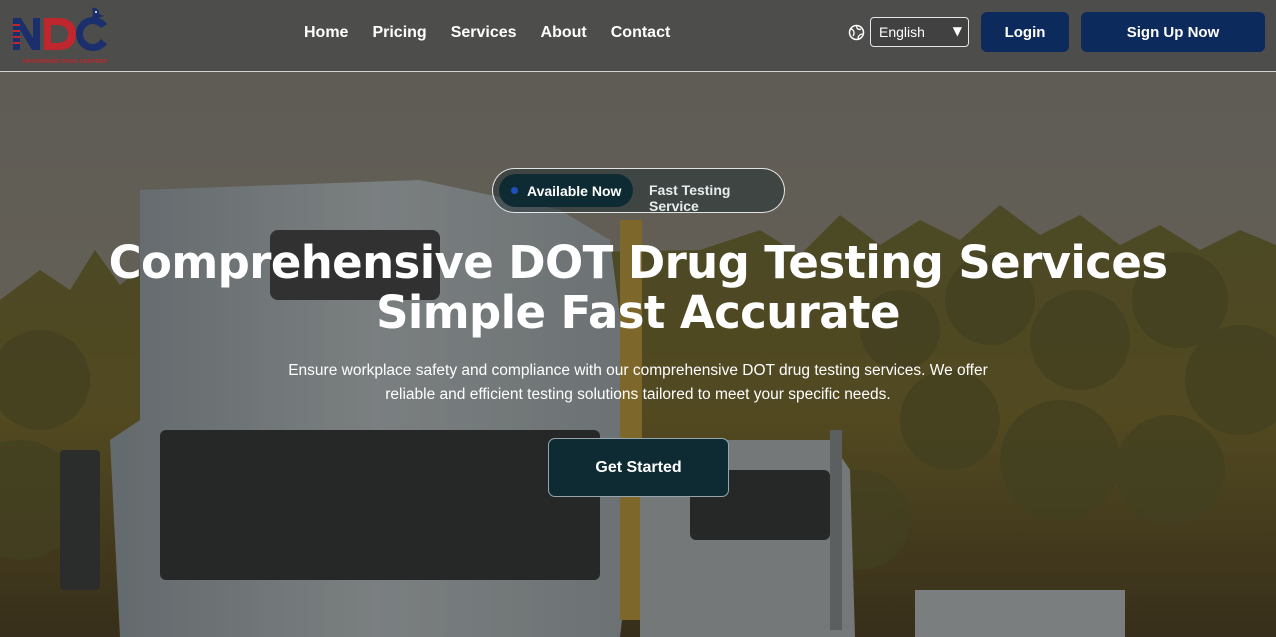 The height and width of the screenshot is (637, 1276). I want to click on brand-logo: NATIONWIDE DRUG CENTERS, so click(62, 35).